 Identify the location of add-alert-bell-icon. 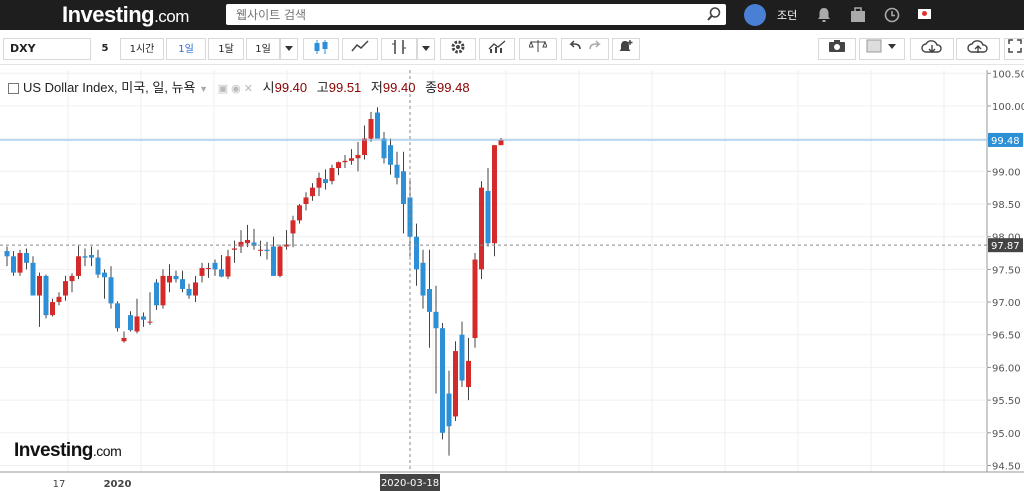
(626, 49).